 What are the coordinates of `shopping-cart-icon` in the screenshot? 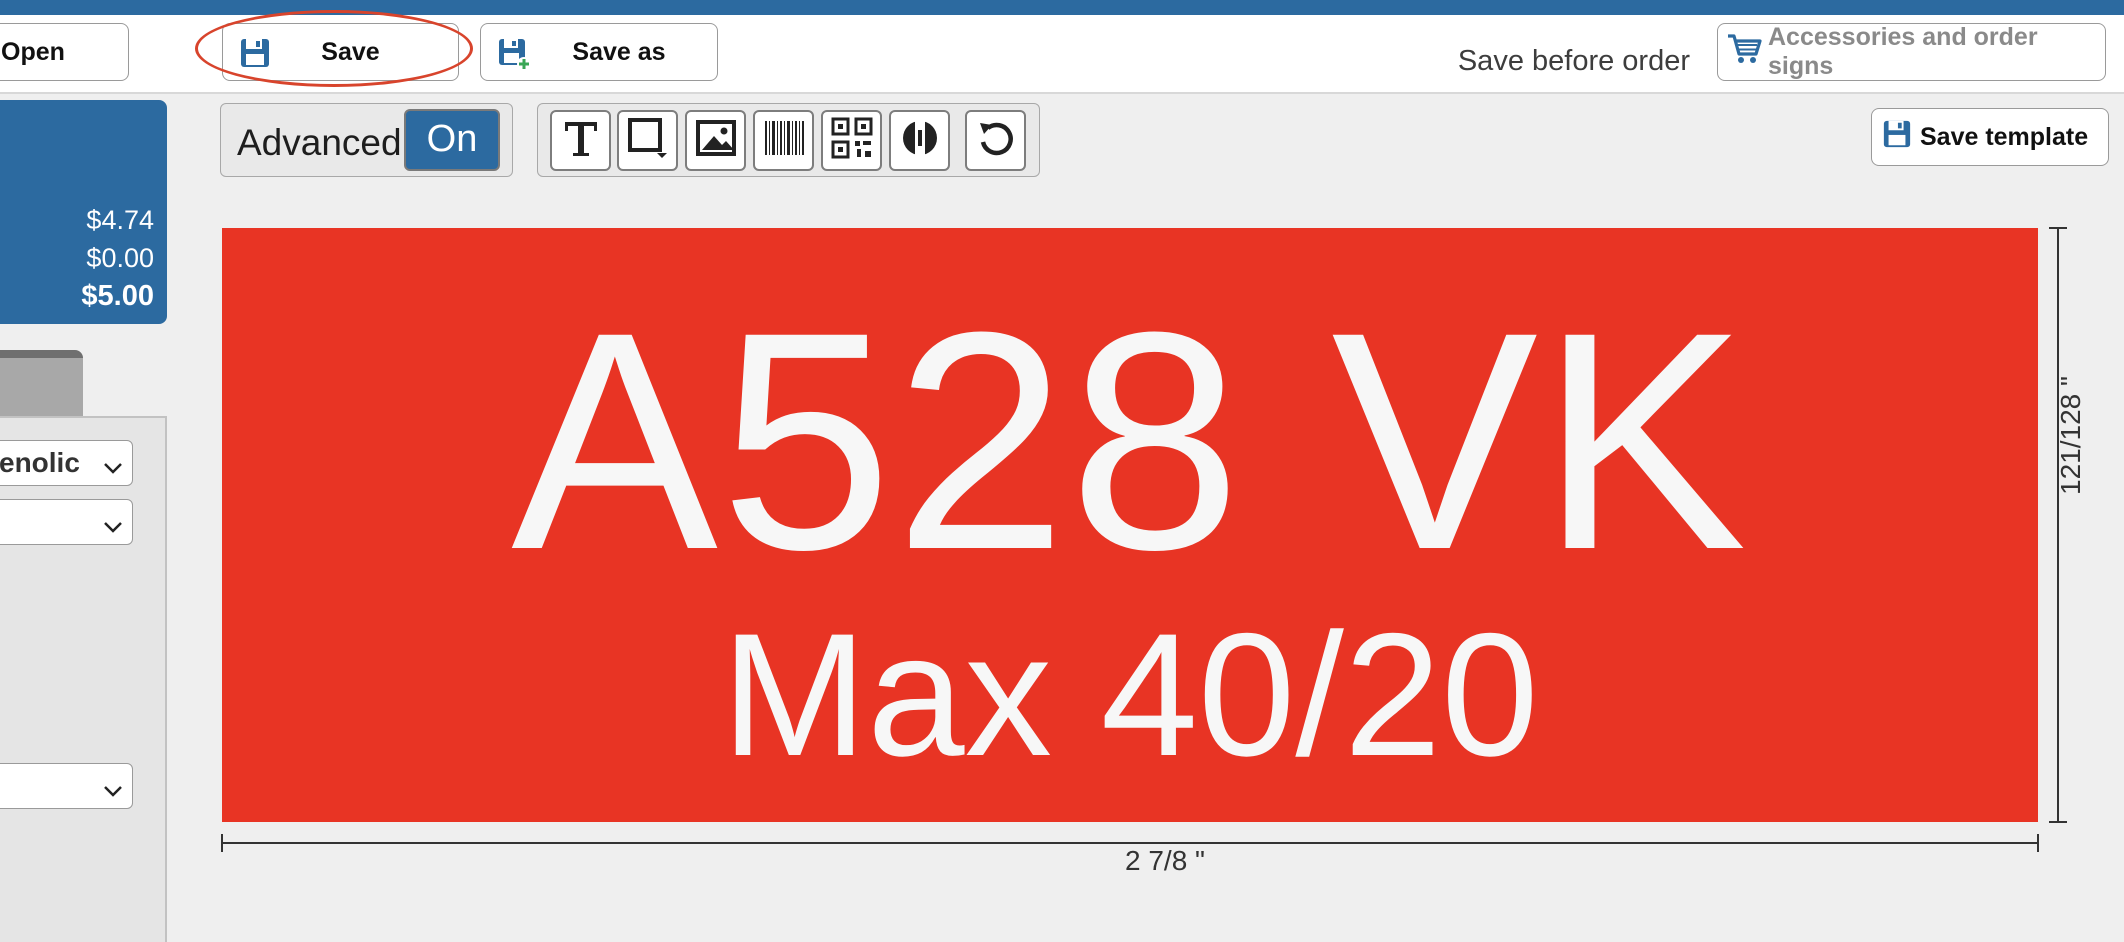 It's located at (1744, 52).